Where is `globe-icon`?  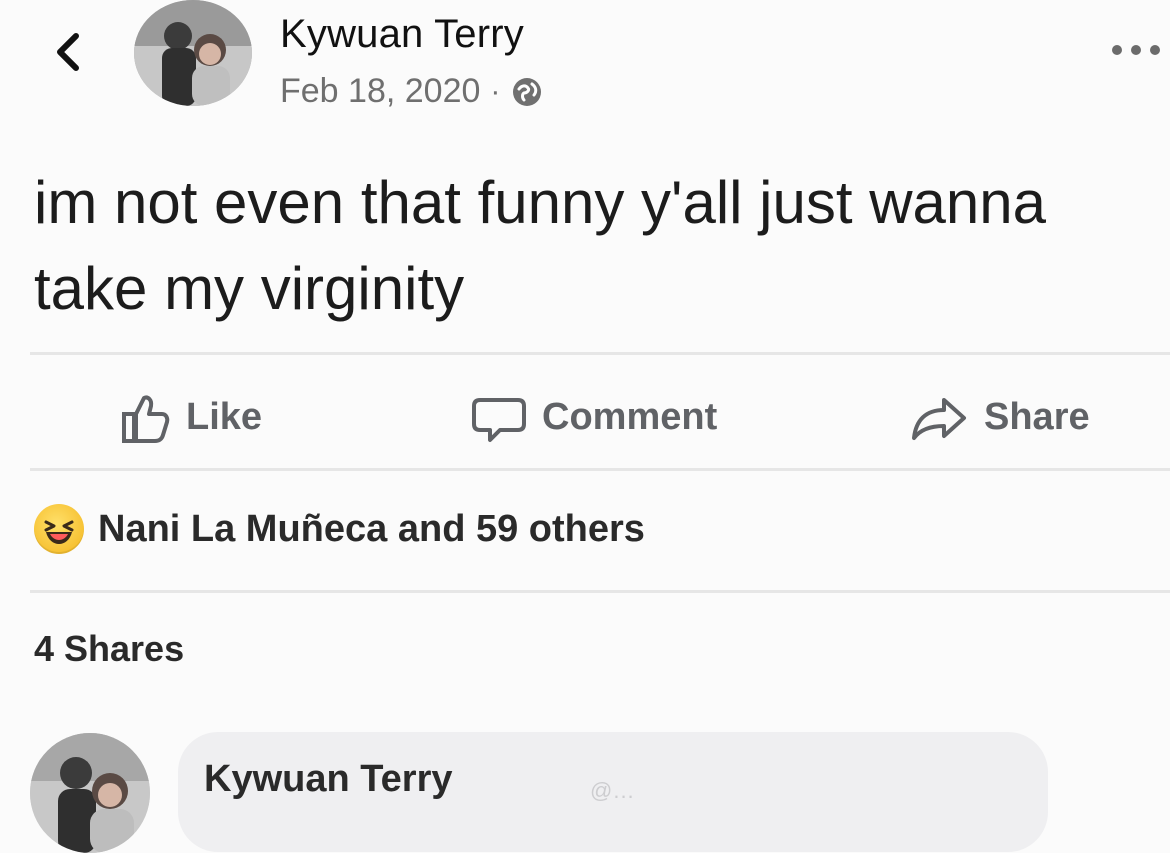 globe-icon is located at coordinates (527, 91).